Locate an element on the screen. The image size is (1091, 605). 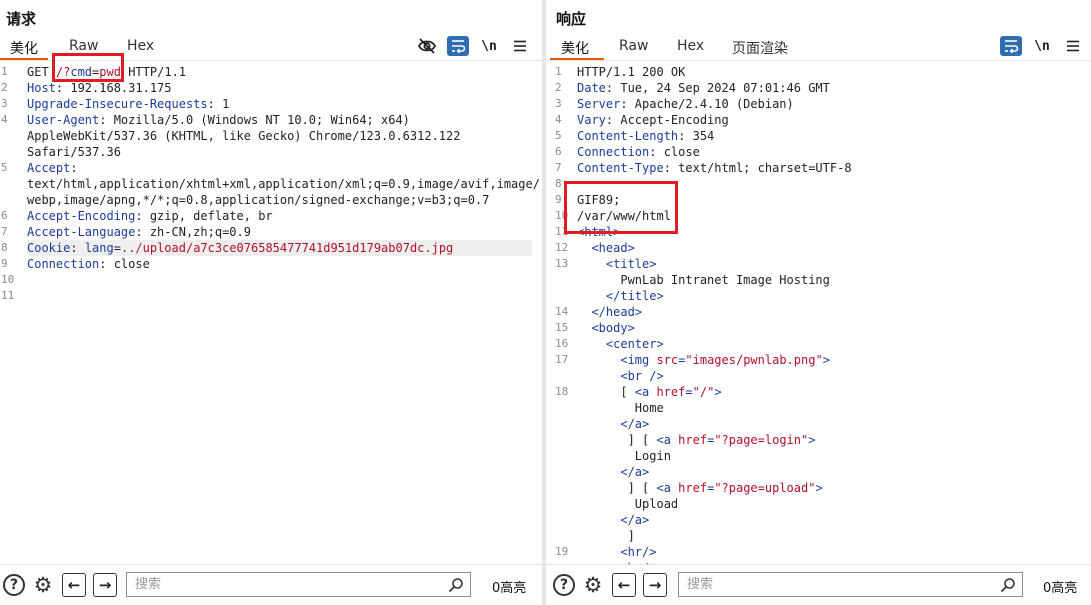
code-token: <br /> is located at coordinates (642, 376).